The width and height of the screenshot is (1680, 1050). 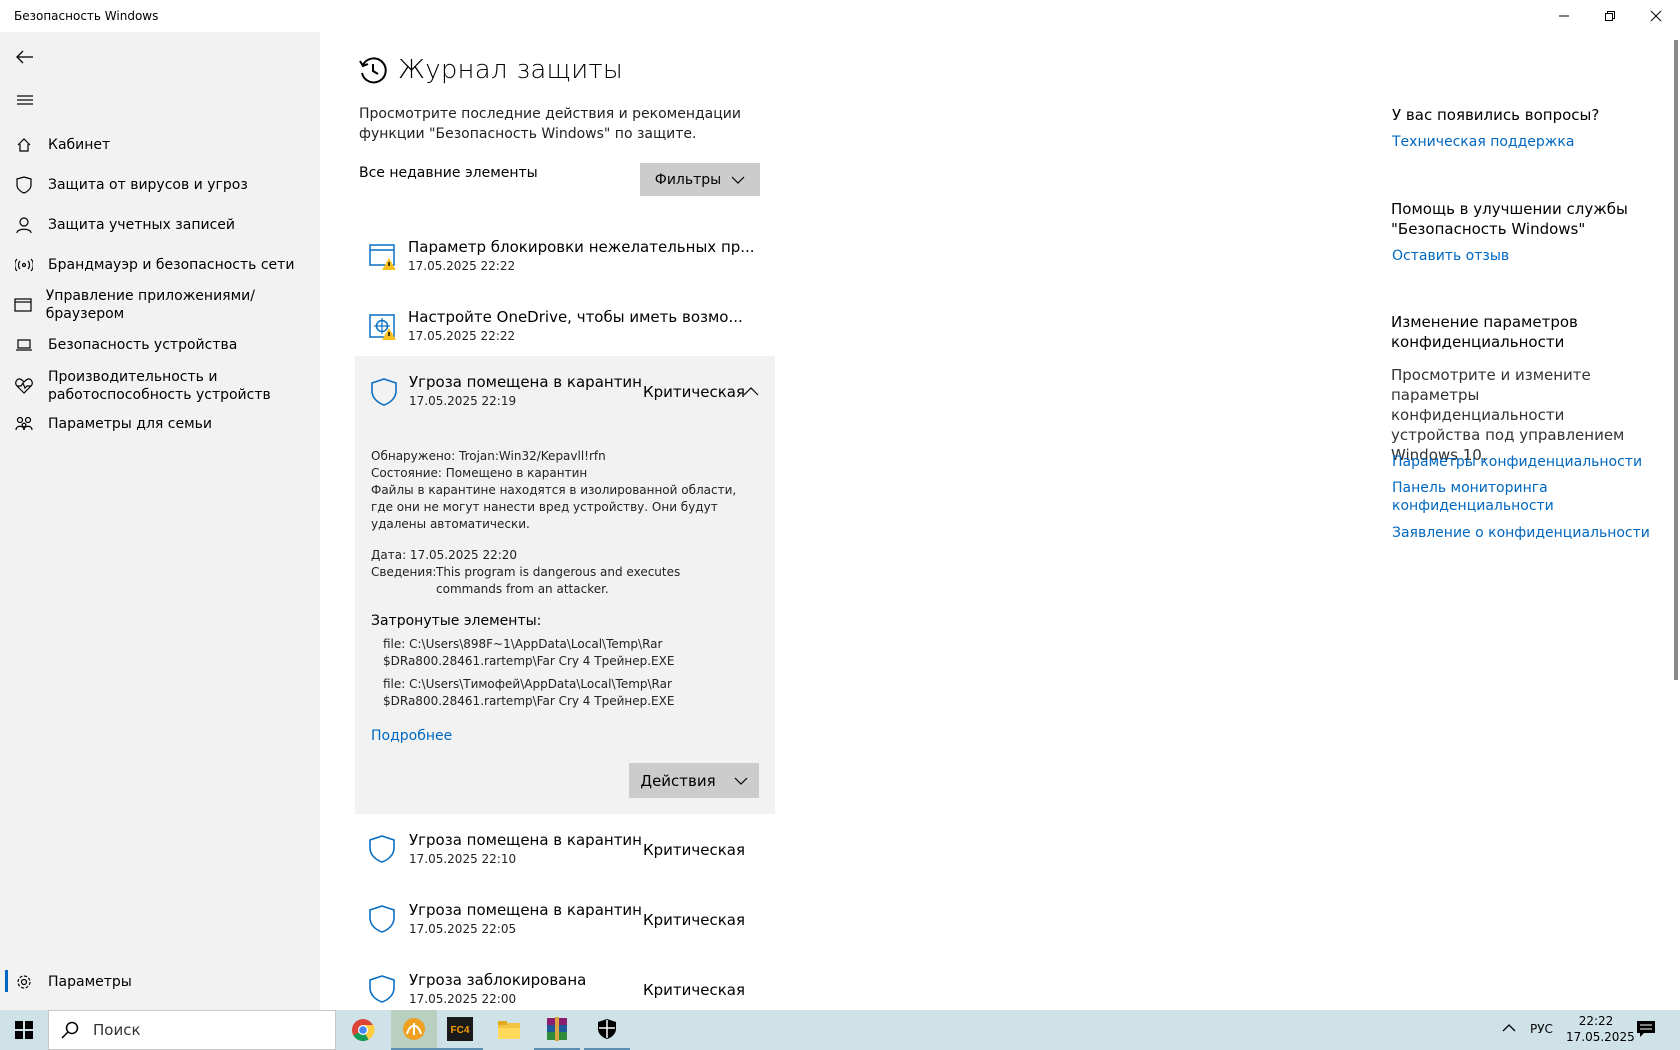 What do you see at coordinates (1600, 1037) in the screenshot?
I see `clock-date: 17.05.2025` at bounding box center [1600, 1037].